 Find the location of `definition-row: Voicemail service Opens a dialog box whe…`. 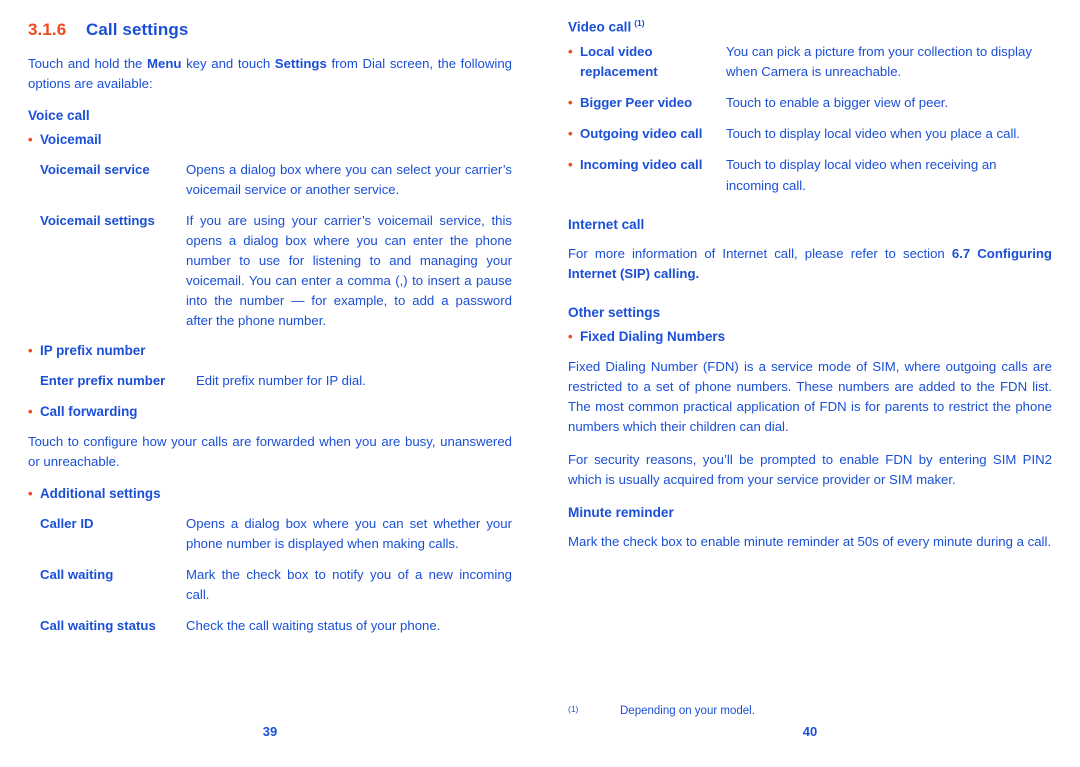

definition-row: Voicemail service Opens a dialog box whe… is located at coordinates (270, 180).